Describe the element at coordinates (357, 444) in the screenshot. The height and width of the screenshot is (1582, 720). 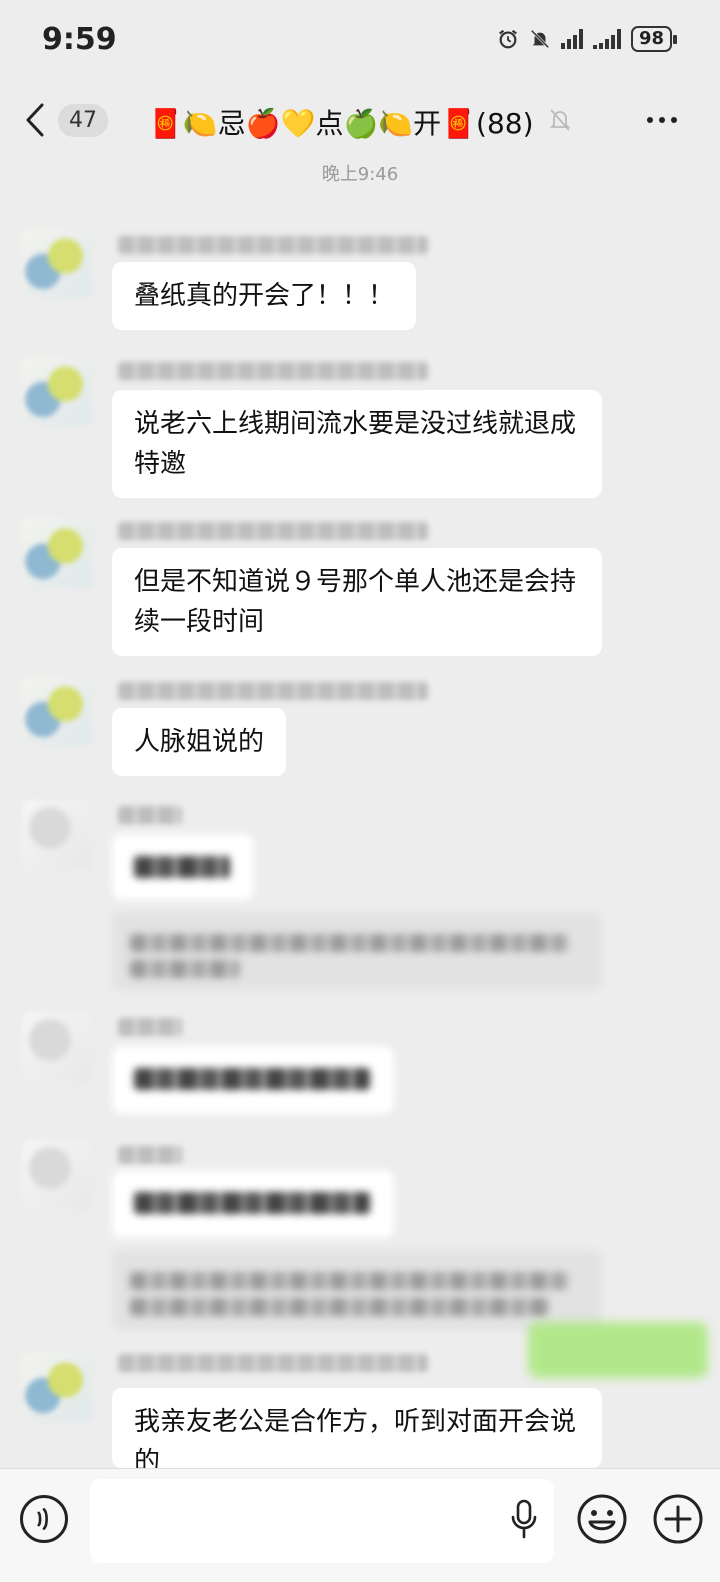
I see `message-bubble: 说老六上线期间流水要是没过线就退成特邀` at that location.